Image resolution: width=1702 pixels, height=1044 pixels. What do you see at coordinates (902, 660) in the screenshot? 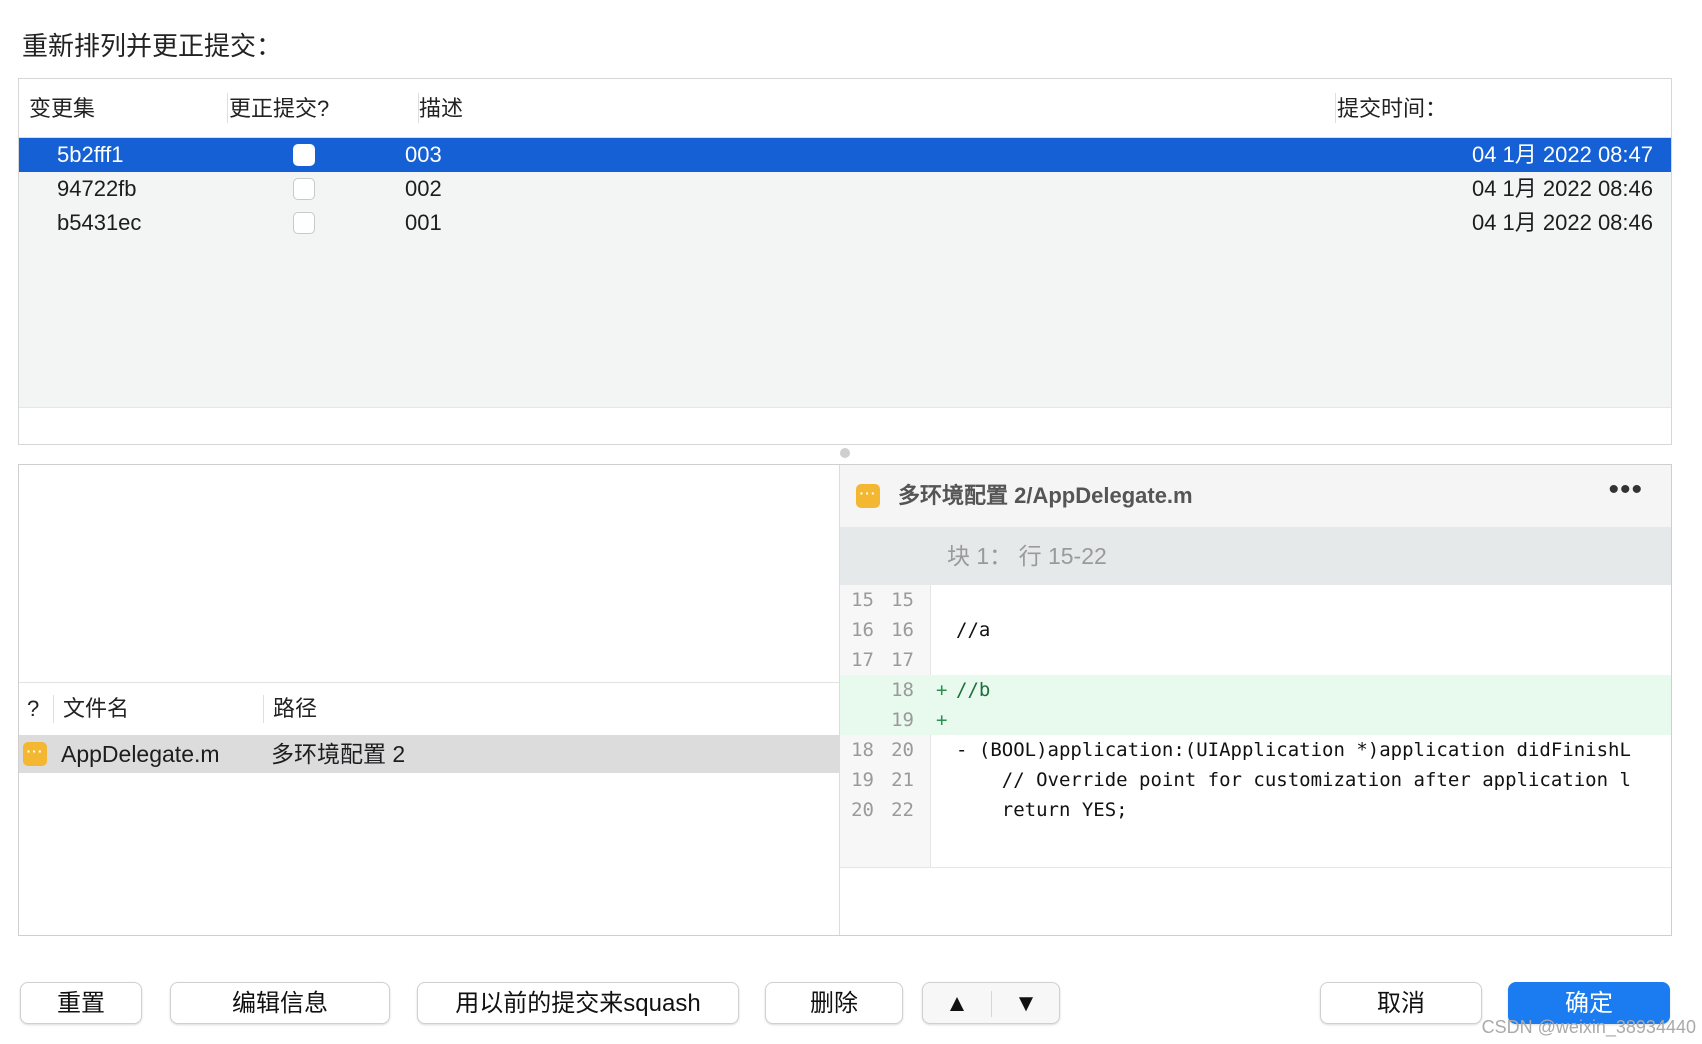
I see `new-line-number: 17` at bounding box center [902, 660].